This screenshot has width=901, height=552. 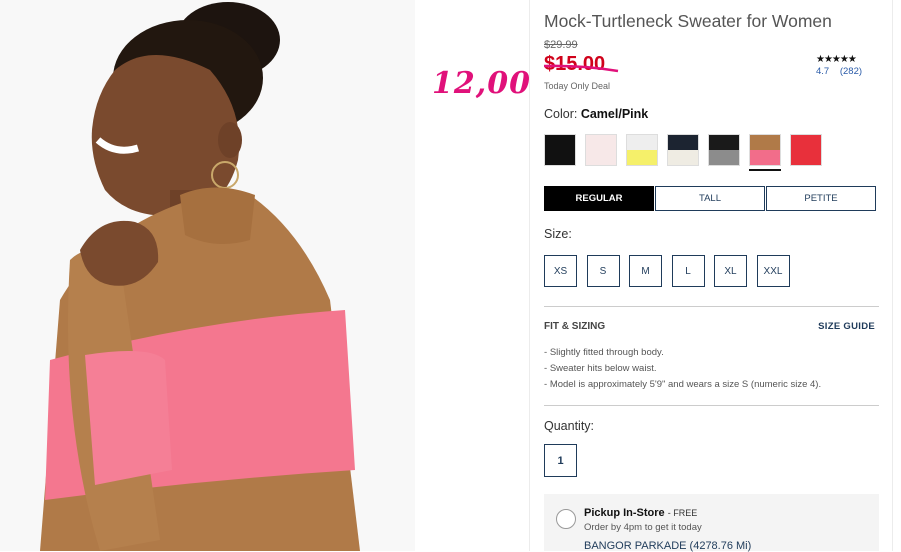 What do you see at coordinates (581, 68) in the screenshot?
I see `handwritten-strikethrough` at bounding box center [581, 68].